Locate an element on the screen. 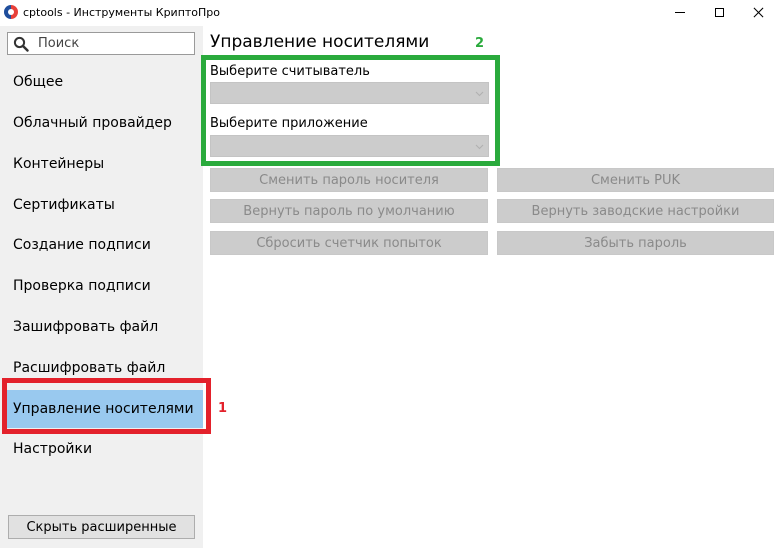 This screenshot has width=780, height=548. factory-reset-button: Вернуть заводские настройки is located at coordinates (635, 211).